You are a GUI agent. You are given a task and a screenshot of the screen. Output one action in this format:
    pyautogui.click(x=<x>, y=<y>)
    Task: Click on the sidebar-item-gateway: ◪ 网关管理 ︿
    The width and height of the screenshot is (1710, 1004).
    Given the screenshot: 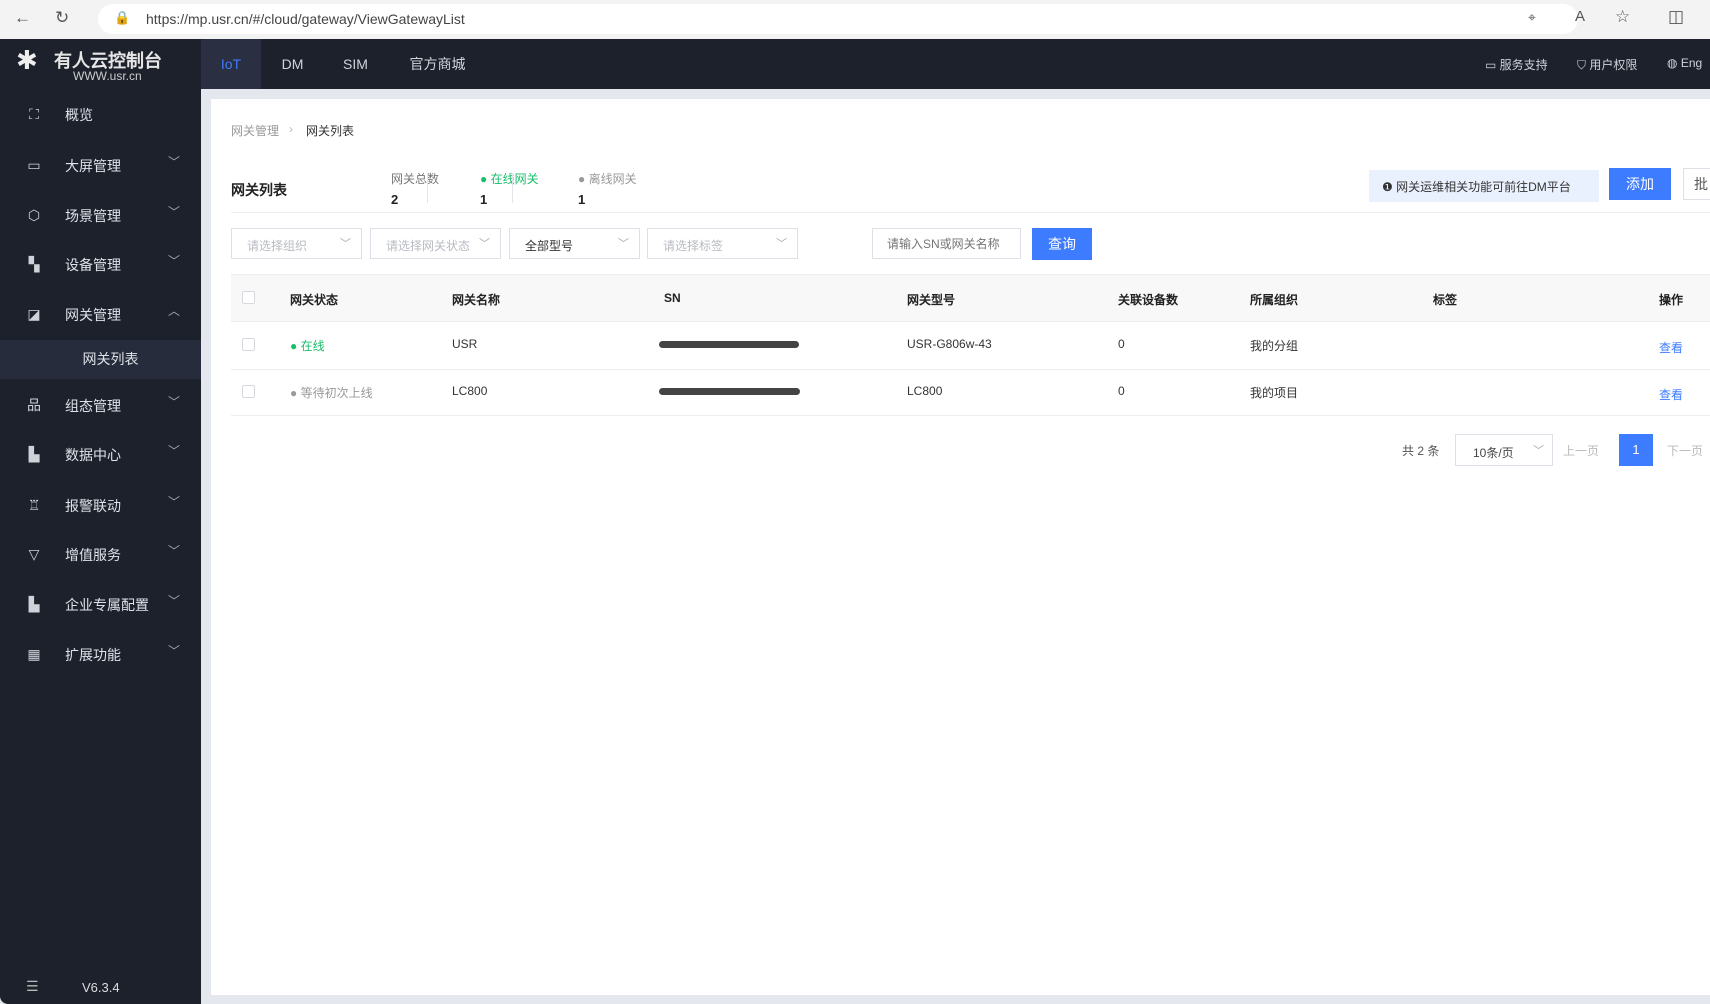 What is the action you would take?
    pyautogui.click(x=100, y=314)
    